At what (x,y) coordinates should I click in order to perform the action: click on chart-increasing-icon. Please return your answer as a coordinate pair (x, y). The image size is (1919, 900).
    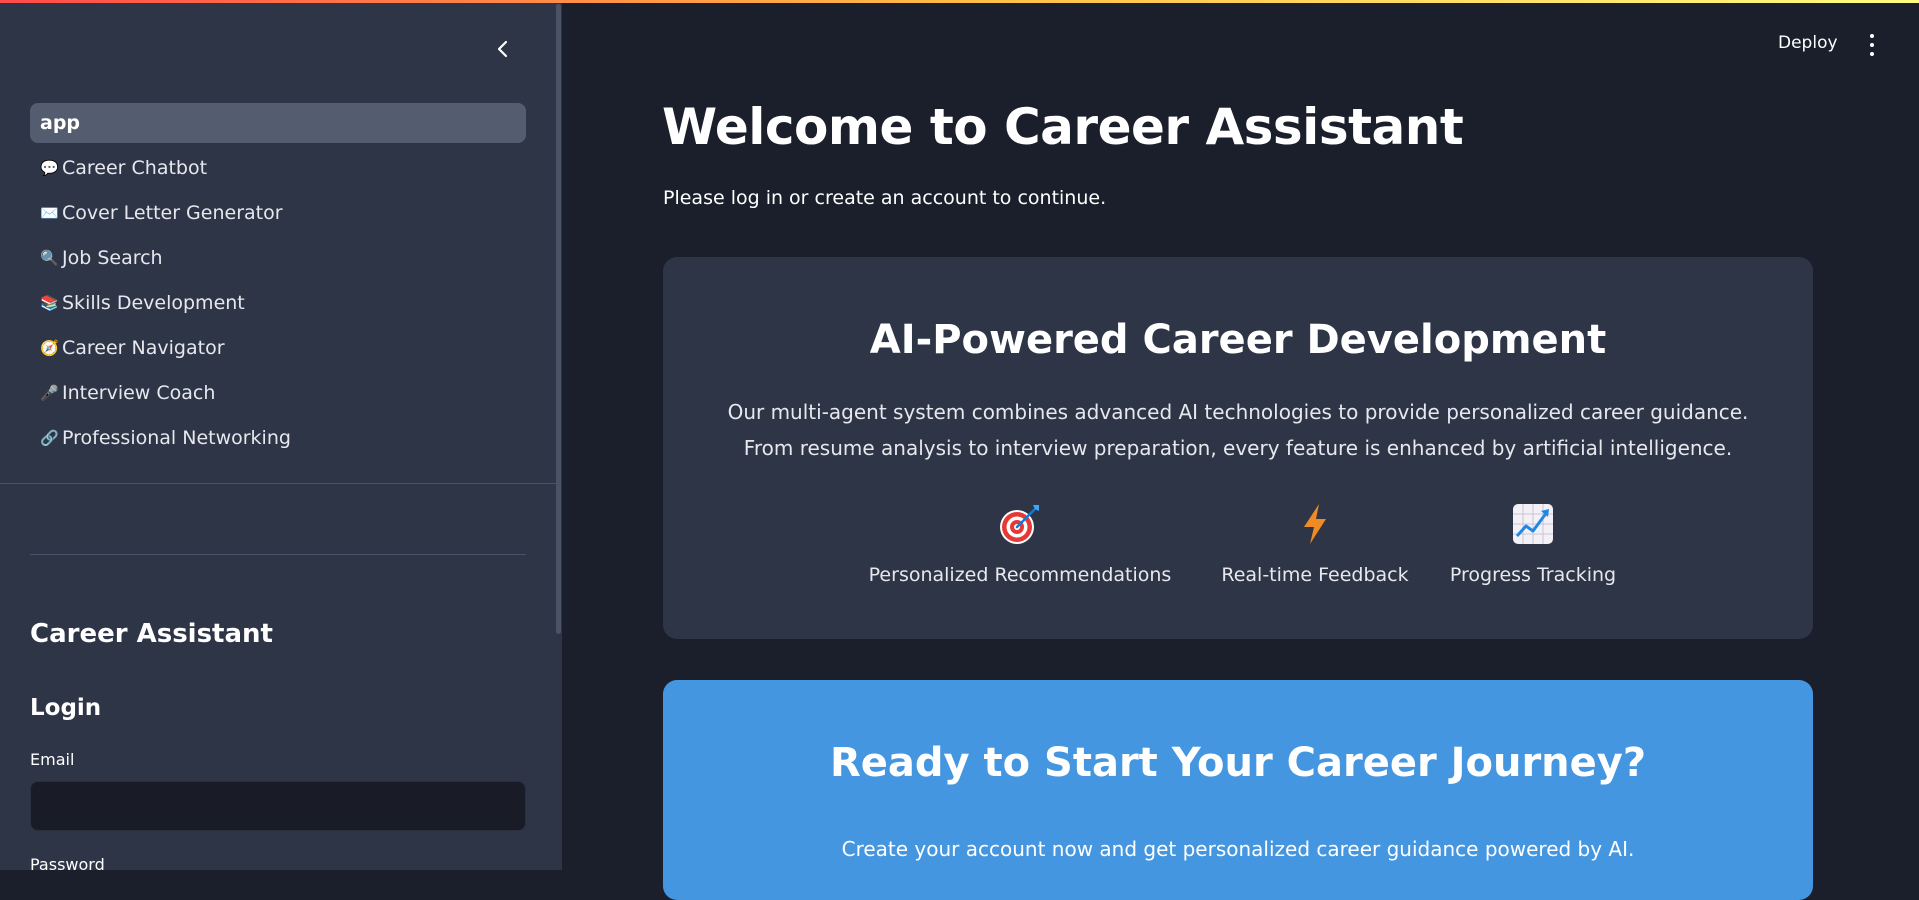
    Looking at the image, I should click on (1533, 524).